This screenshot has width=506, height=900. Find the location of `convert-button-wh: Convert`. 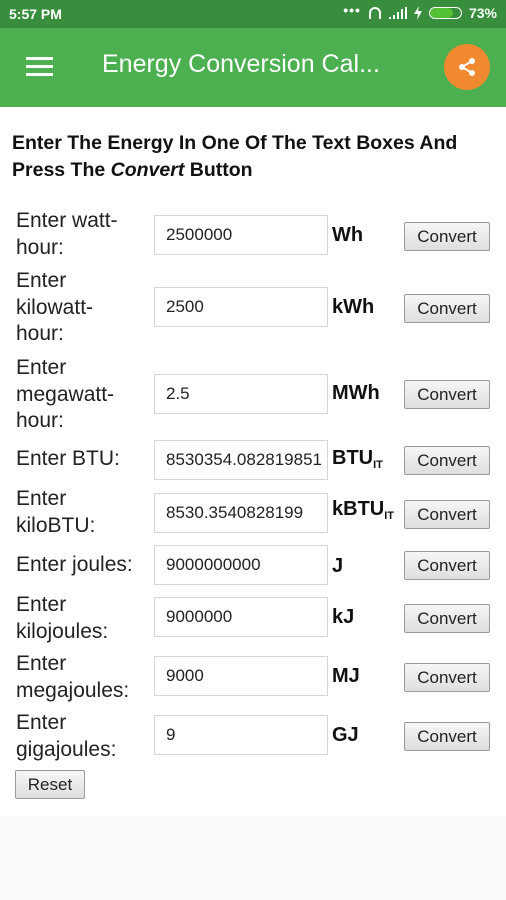

convert-button-wh: Convert is located at coordinates (447, 236).